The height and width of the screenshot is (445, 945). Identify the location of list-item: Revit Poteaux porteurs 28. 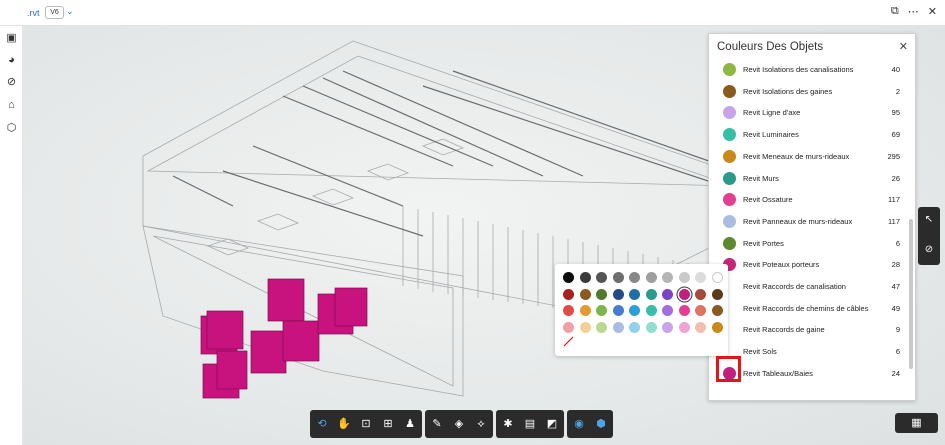
(809, 265).